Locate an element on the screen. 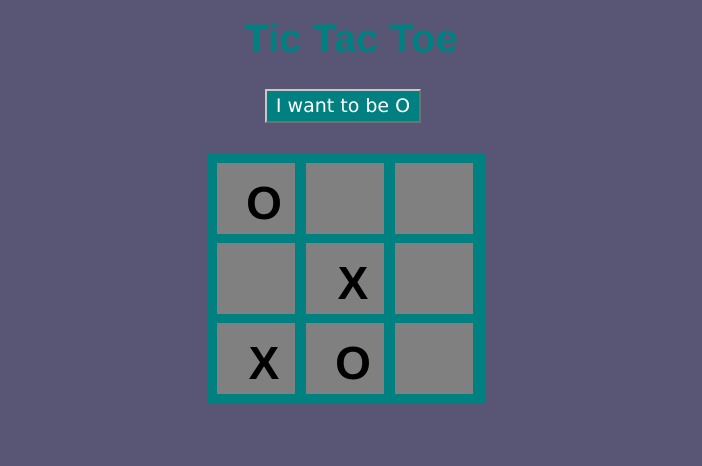 This screenshot has width=702, height=466. board-cell-r3c3 is located at coordinates (434, 358).